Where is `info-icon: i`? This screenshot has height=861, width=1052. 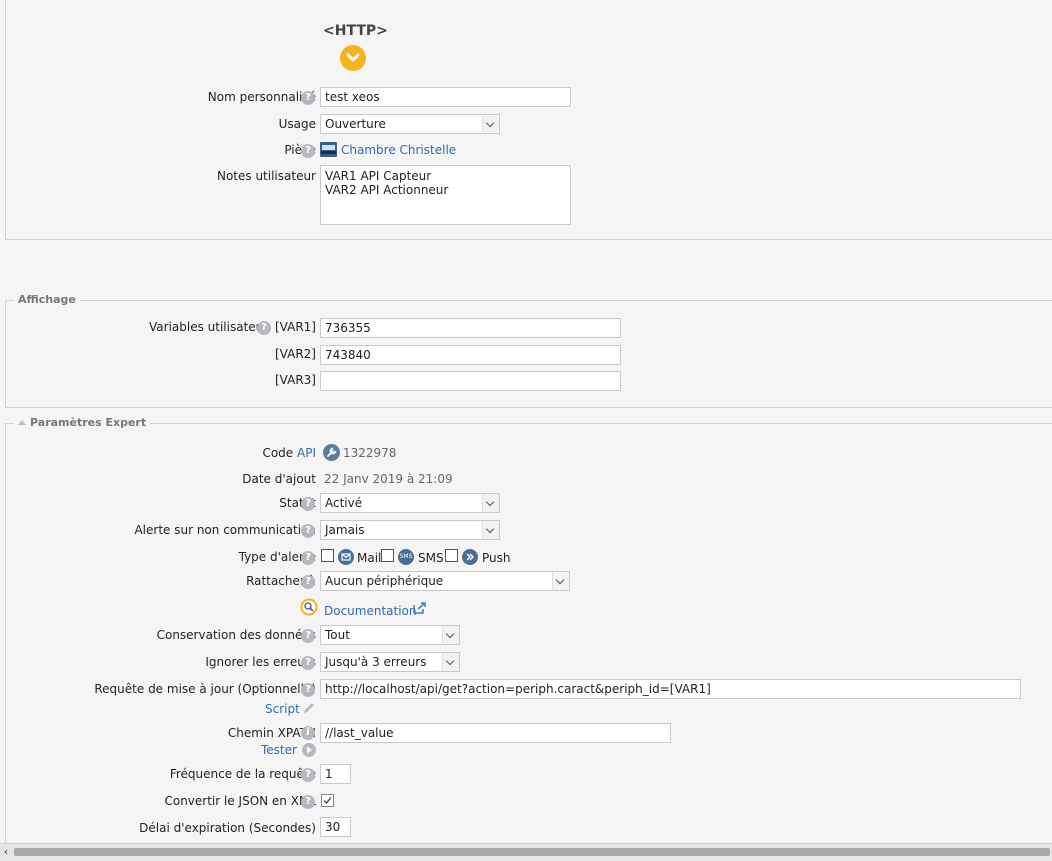 info-icon: i is located at coordinates (308, 733).